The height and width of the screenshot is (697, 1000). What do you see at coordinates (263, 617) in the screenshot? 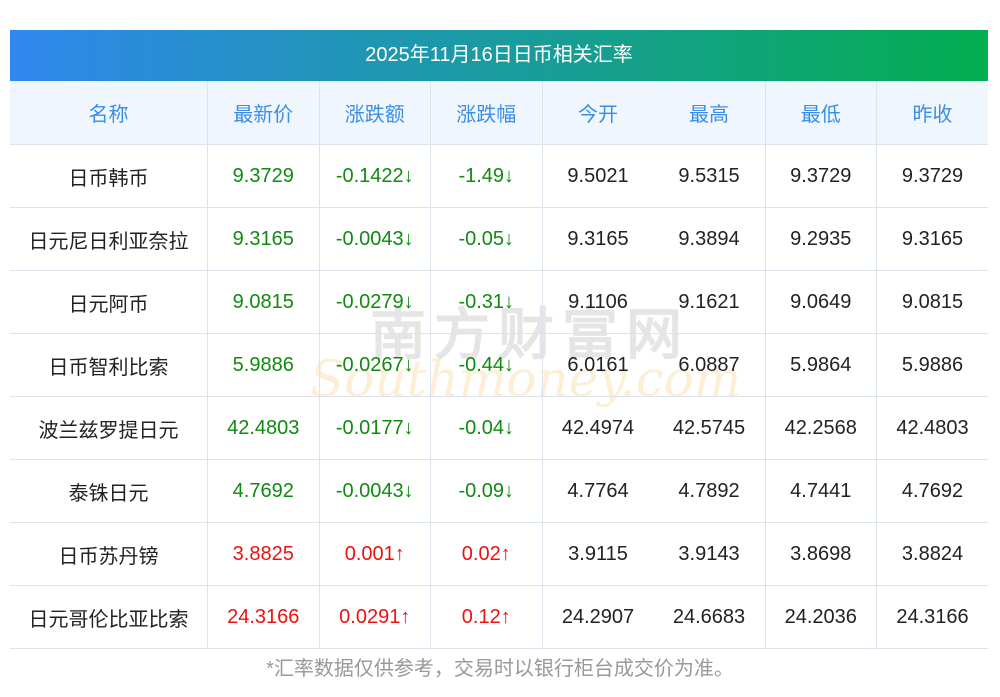
I see `cell-latest: 24.3166` at bounding box center [263, 617].